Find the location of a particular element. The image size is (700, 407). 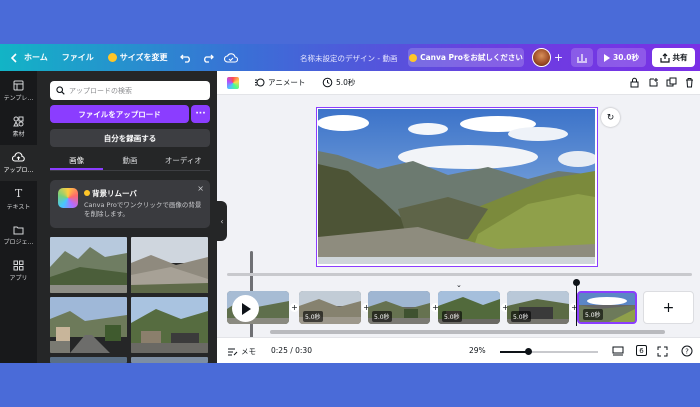

zoom-label: 29% is located at coordinates (477, 350).